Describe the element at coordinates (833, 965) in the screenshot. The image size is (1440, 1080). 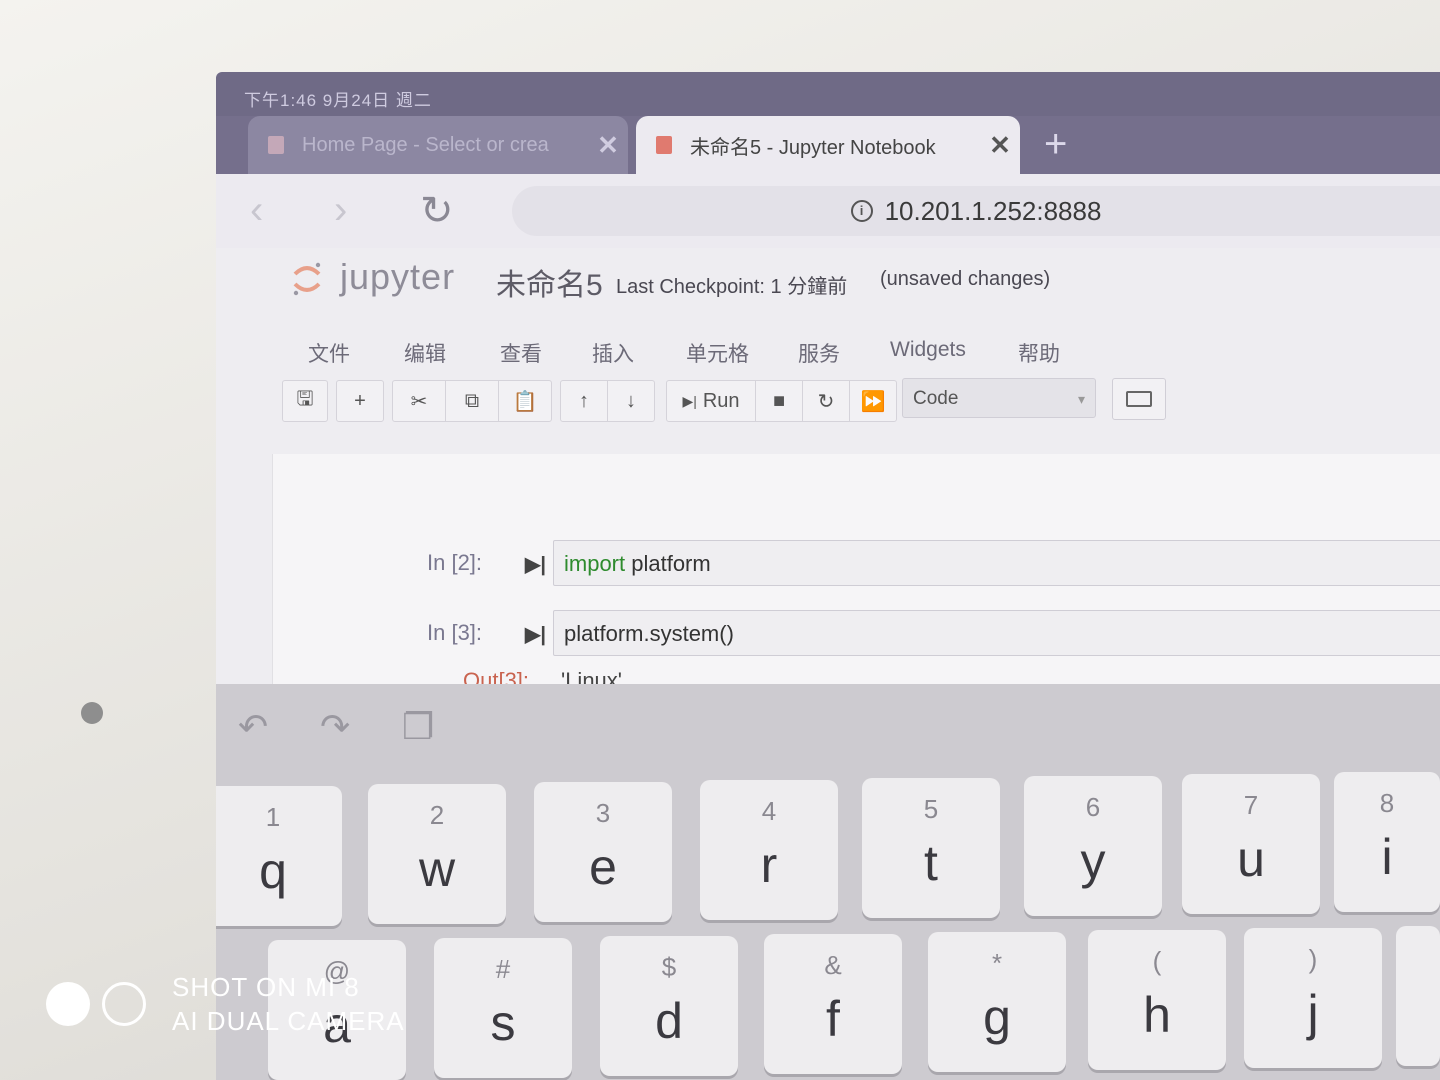
I see `key-alt-label: &` at that location.